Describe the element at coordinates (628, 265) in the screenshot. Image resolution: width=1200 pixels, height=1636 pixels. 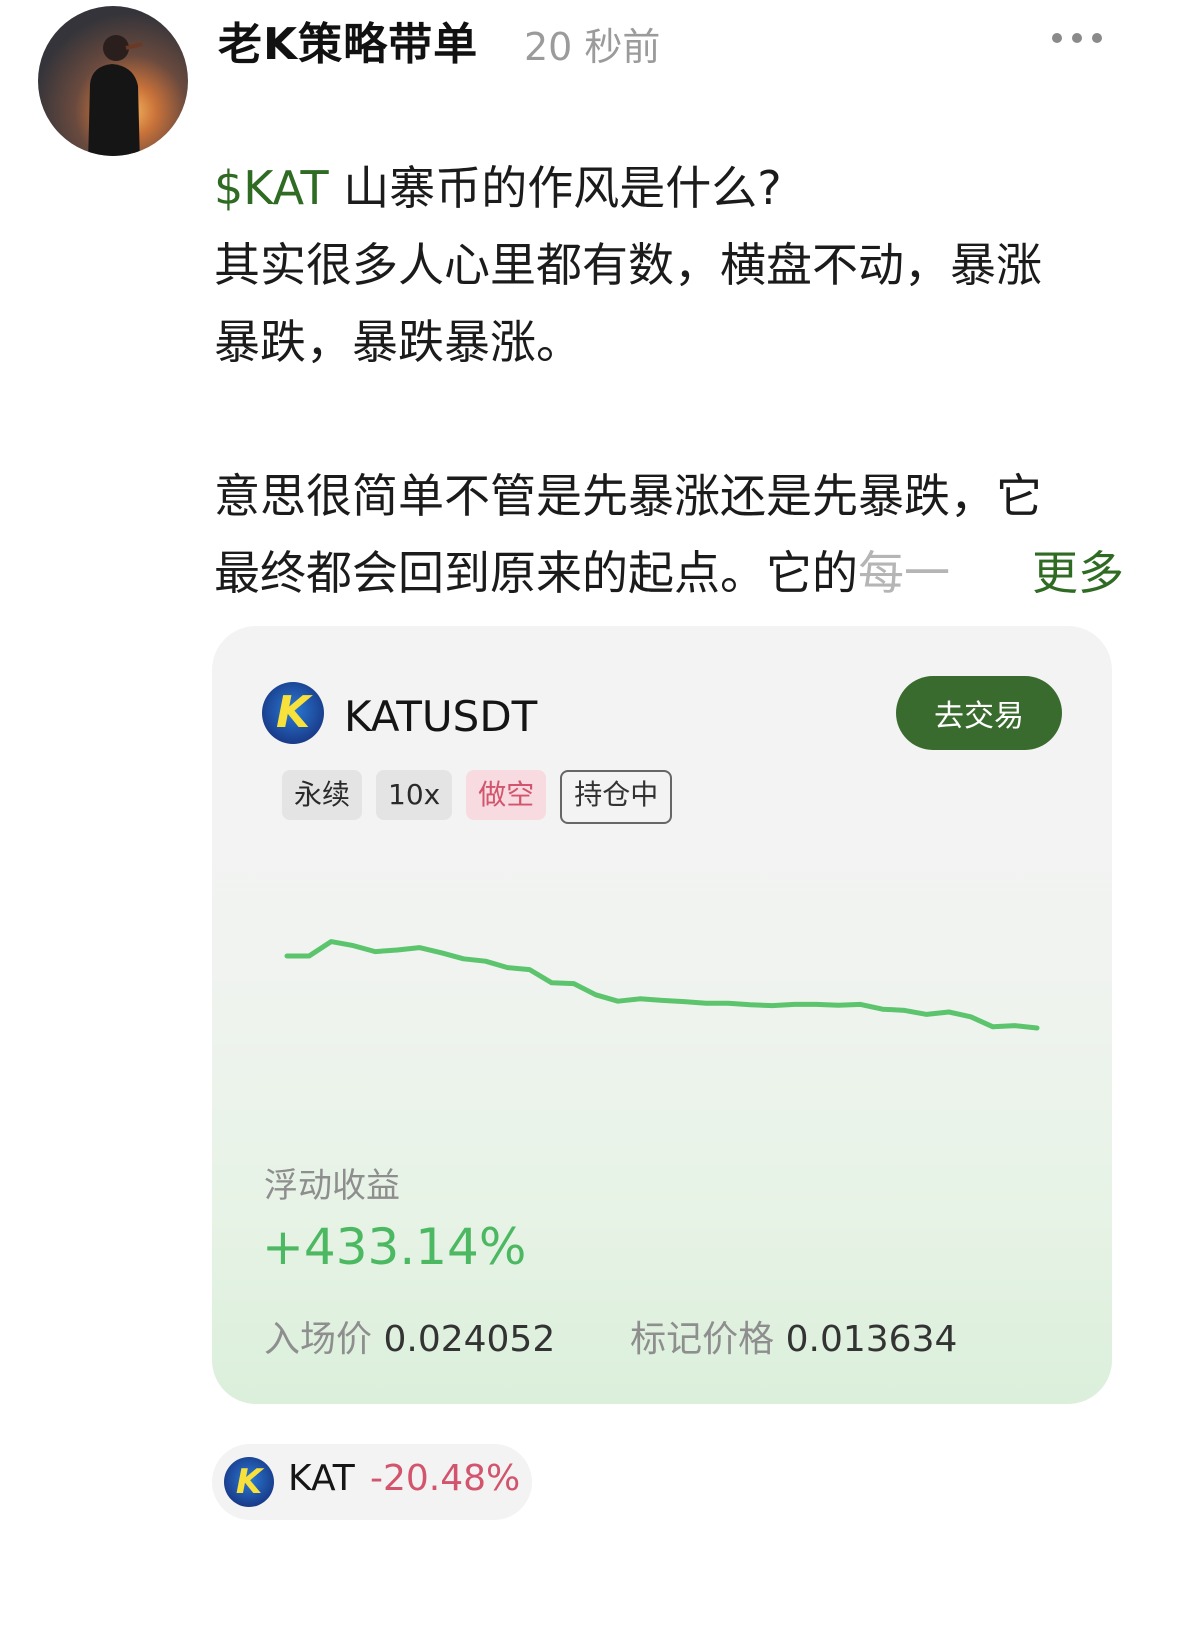
I see `post-line-2: 其实很多人心里都有数，横盘不动，暴涨` at that location.